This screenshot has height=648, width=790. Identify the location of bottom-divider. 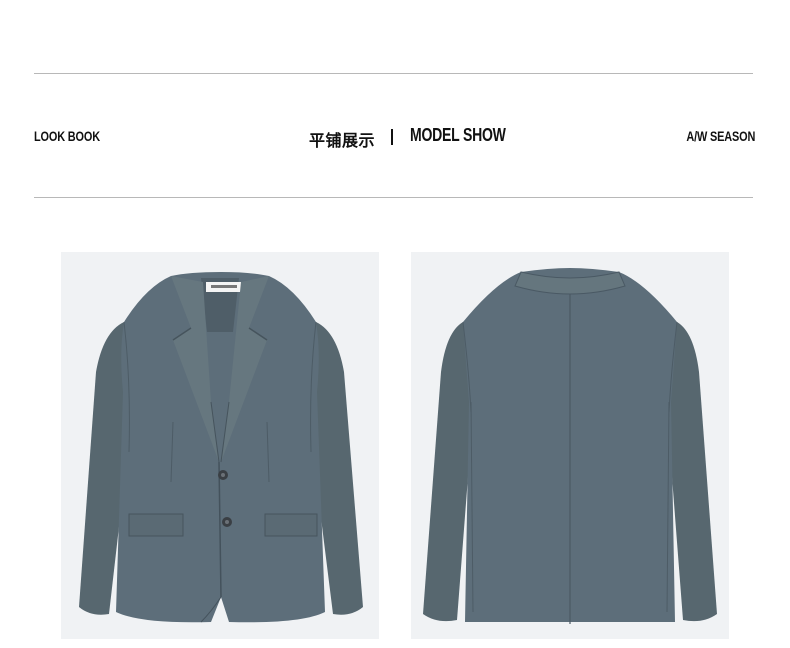
(393, 197).